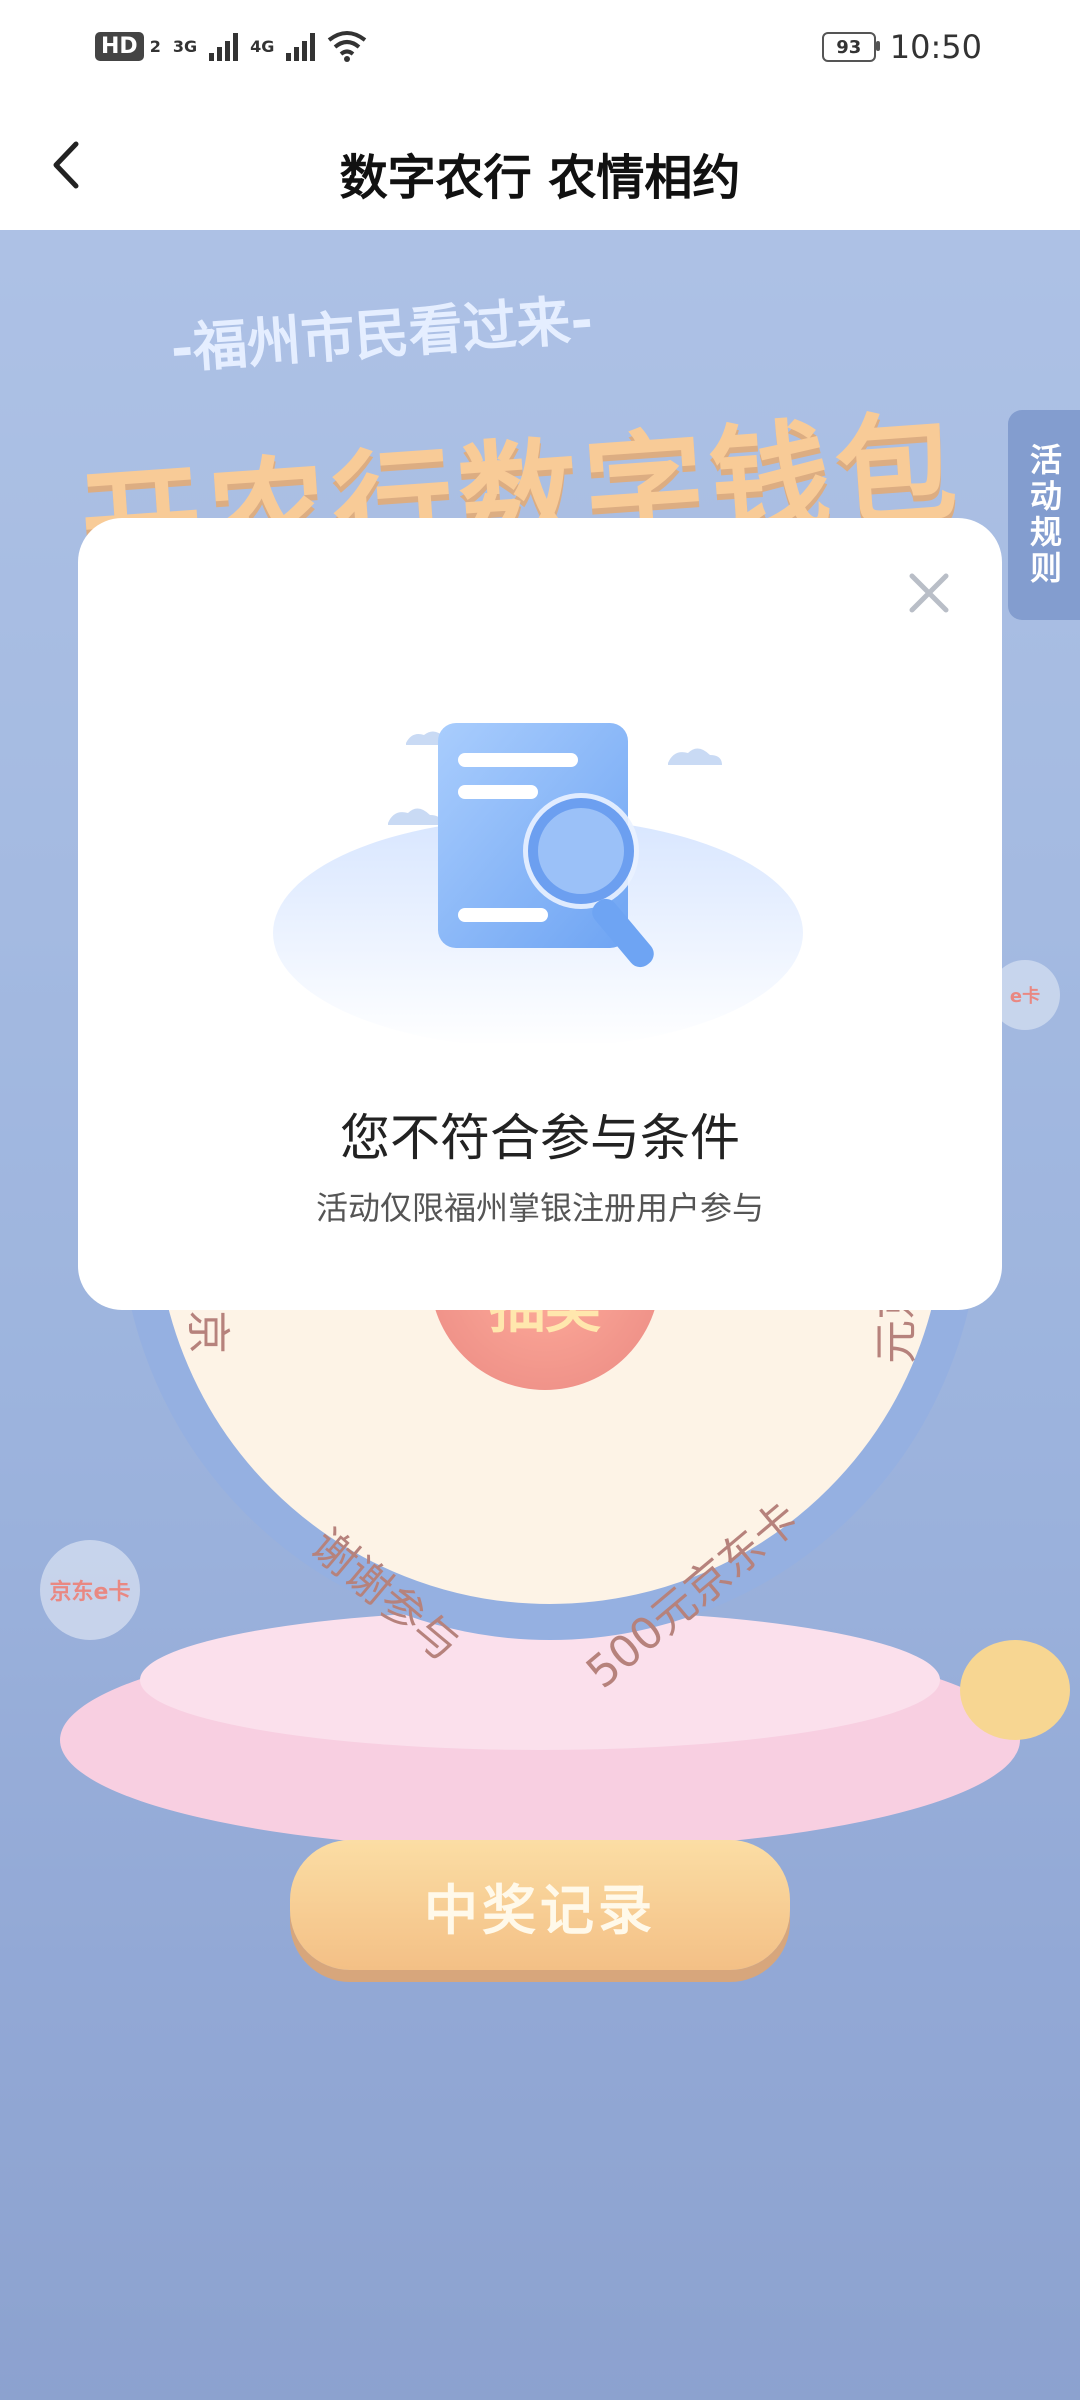 This screenshot has width=1080, height=2400. I want to click on close-icon, so click(929, 593).